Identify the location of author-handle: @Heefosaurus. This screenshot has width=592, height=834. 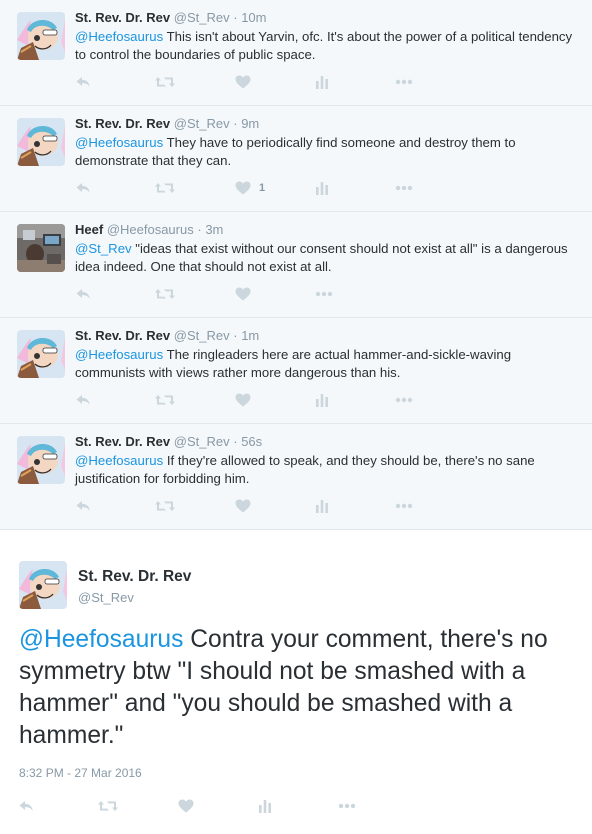
(150, 229).